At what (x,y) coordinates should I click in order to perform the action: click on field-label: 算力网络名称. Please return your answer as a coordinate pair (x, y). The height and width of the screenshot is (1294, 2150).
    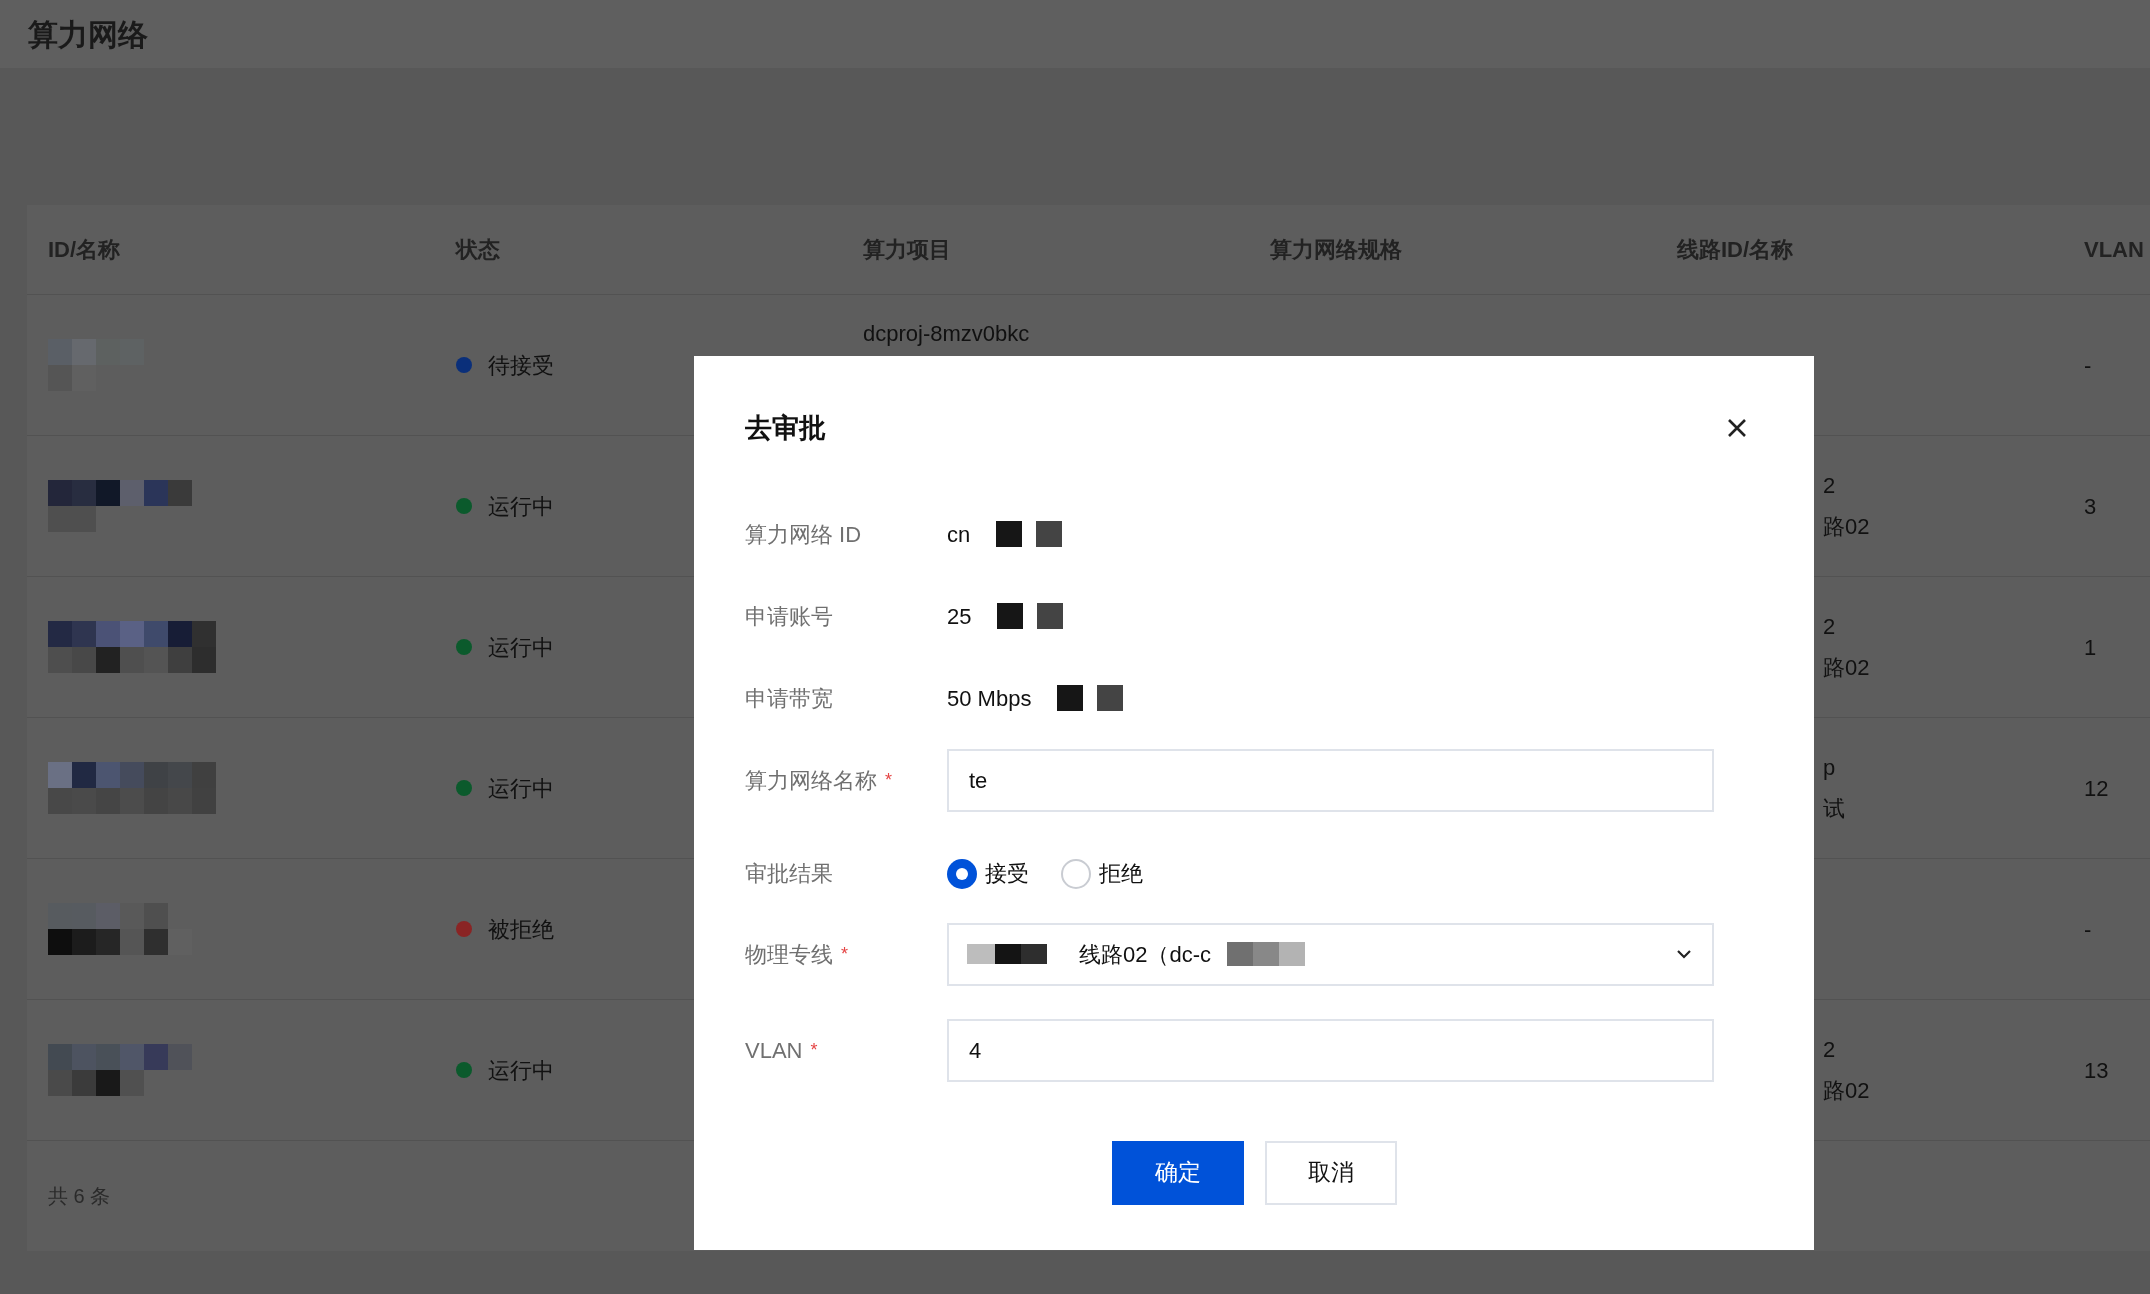
    Looking at the image, I should click on (811, 780).